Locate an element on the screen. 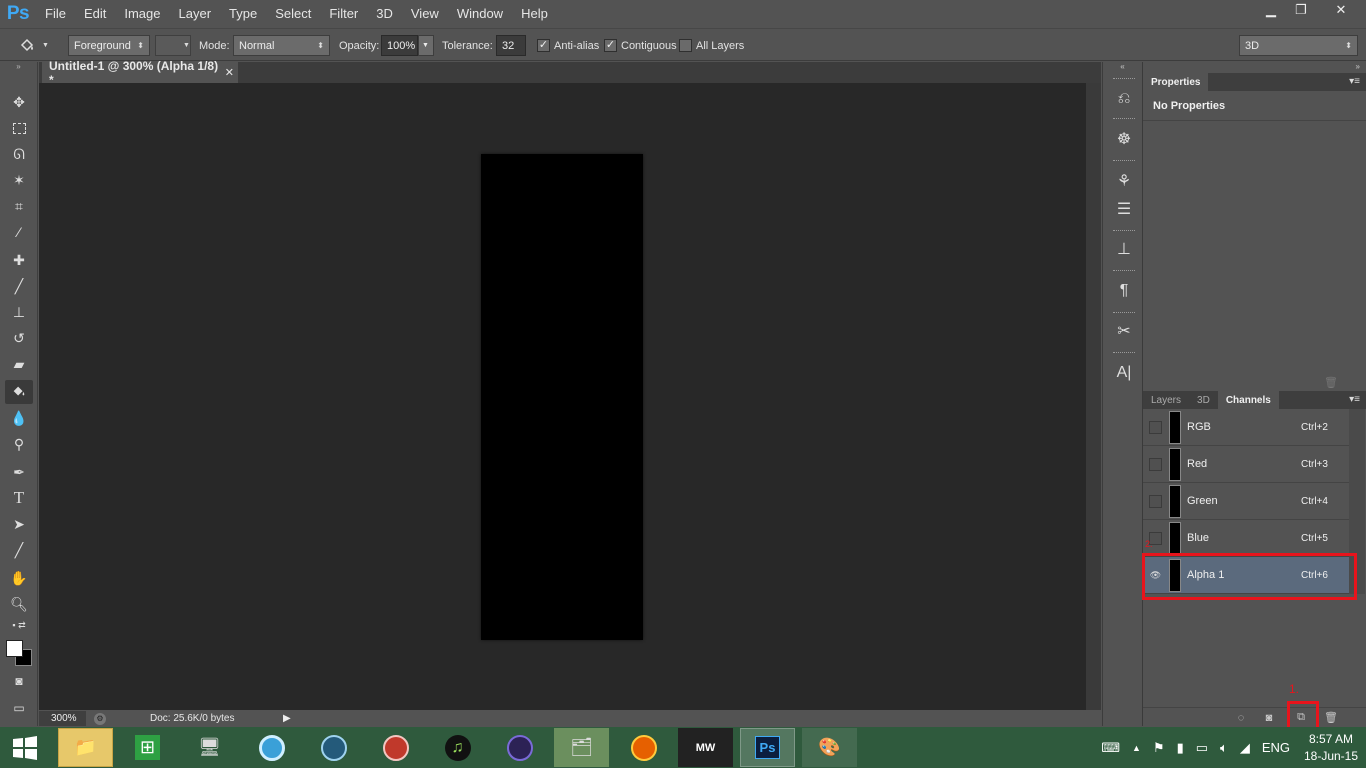 The image size is (1366, 768). brush-tool-icon: ╱ is located at coordinates (19, 286).